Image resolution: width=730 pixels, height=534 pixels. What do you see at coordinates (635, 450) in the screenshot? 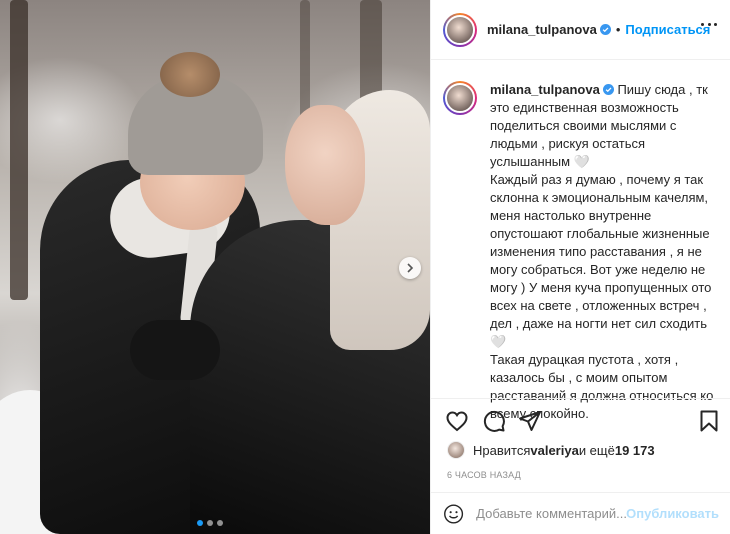
I see `likes-count: 19 173` at bounding box center [635, 450].